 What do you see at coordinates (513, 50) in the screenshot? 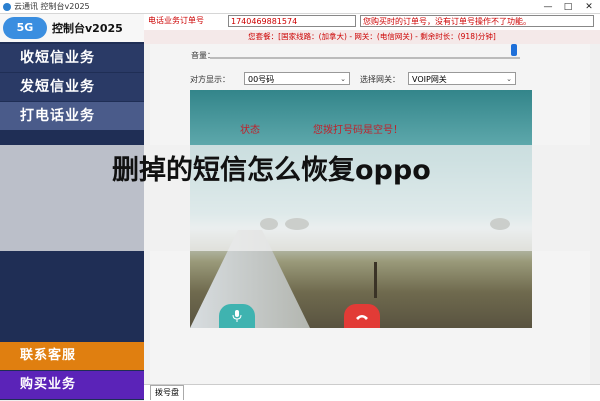
I see `volume-slider-handle` at bounding box center [513, 50].